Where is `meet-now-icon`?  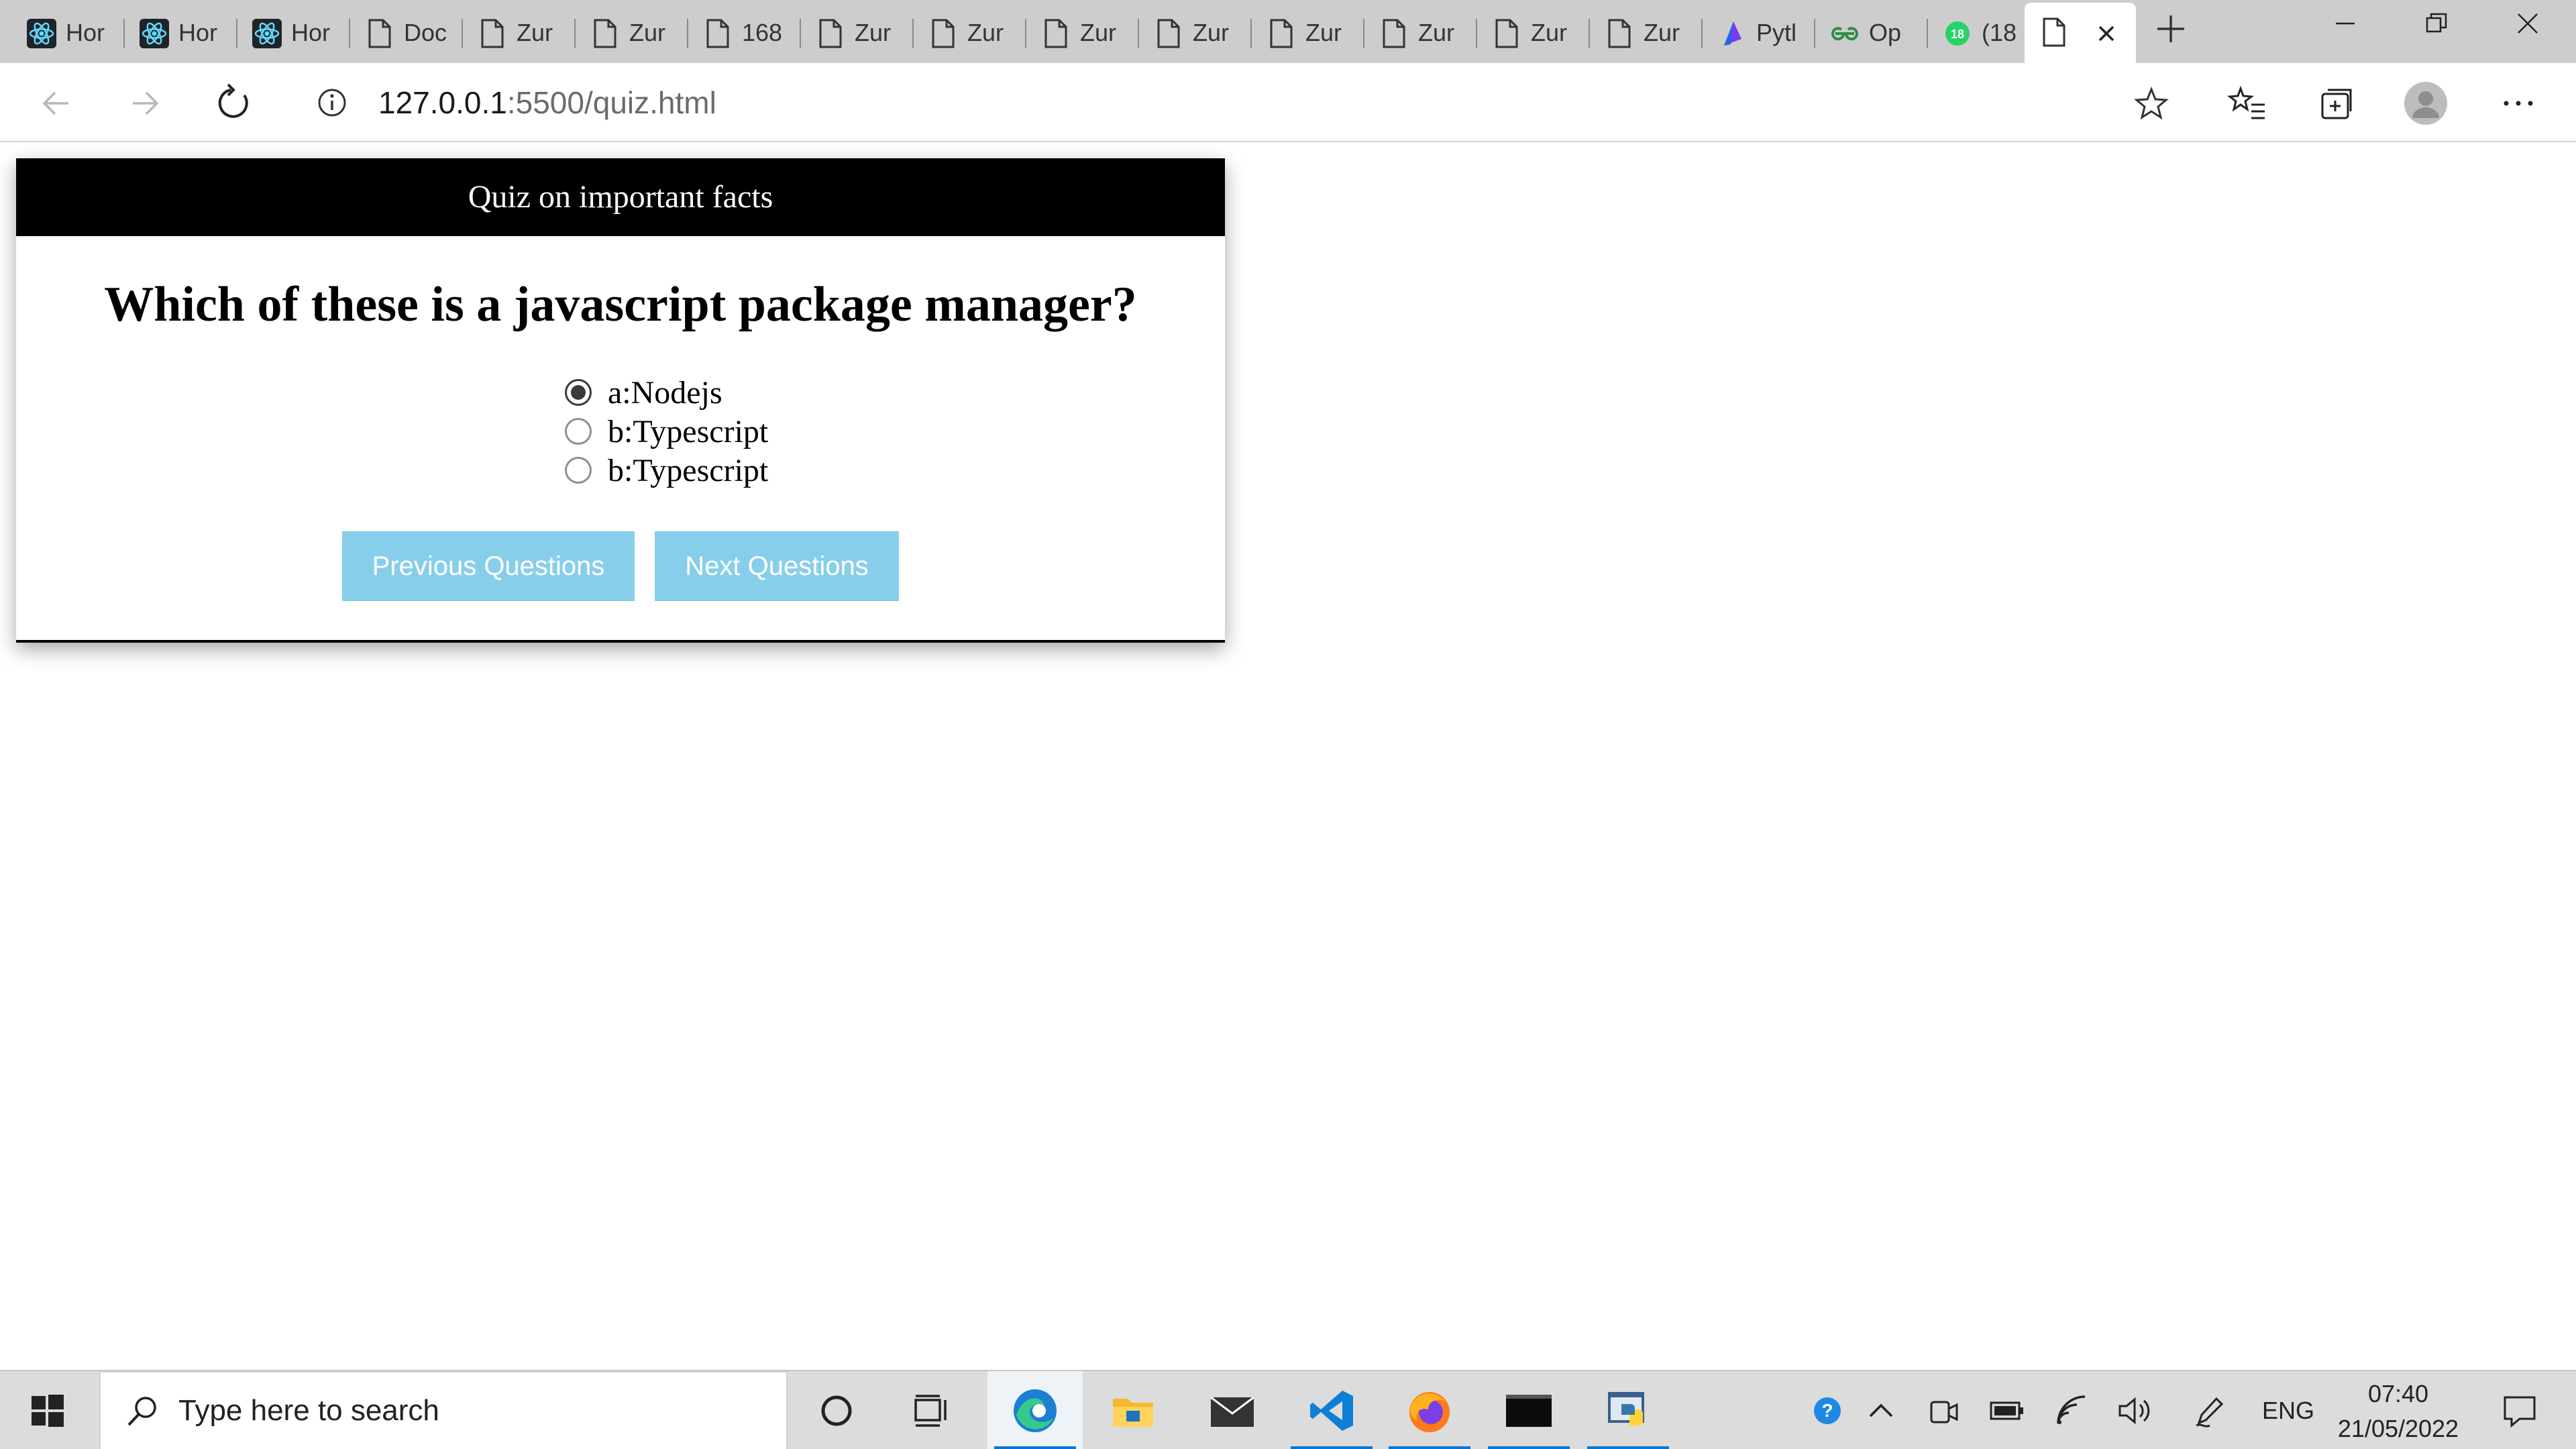 meet-now-icon is located at coordinates (1944, 1410).